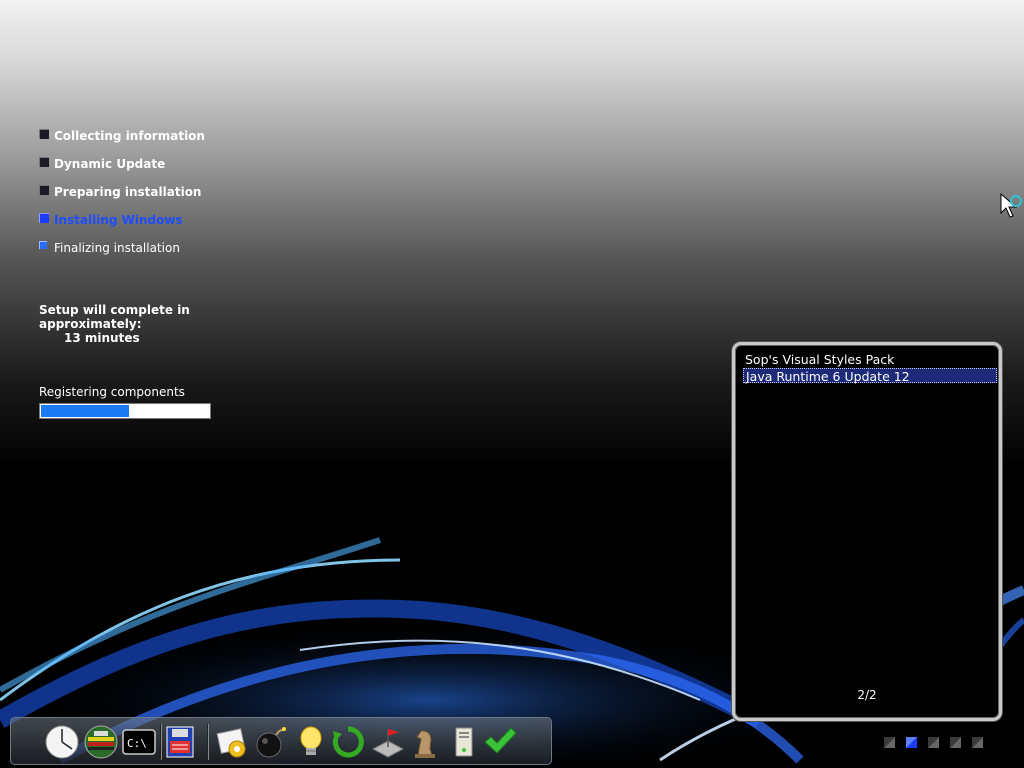 This screenshot has height=768, width=1024. I want to click on dock-bar: C:\, so click(281, 741).